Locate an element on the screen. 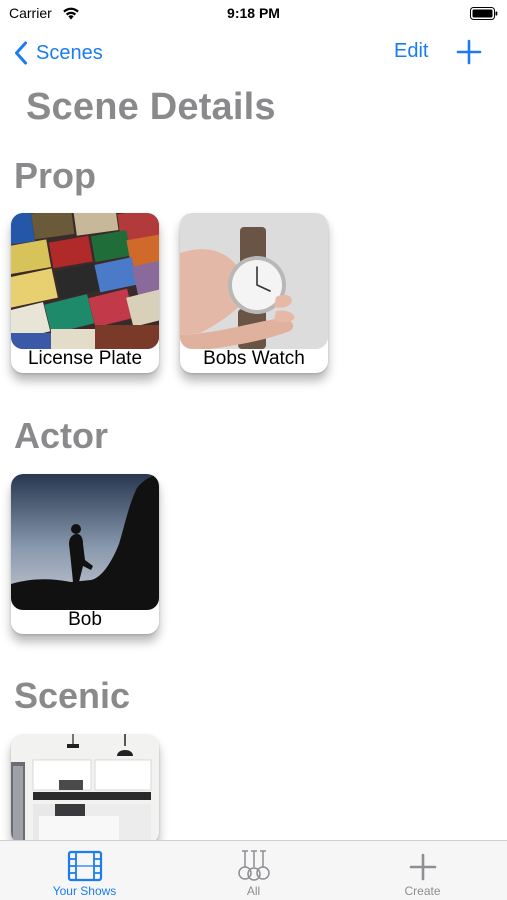 The width and height of the screenshot is (507, 900). tab-create: Create is located at coordinates (422, 870).